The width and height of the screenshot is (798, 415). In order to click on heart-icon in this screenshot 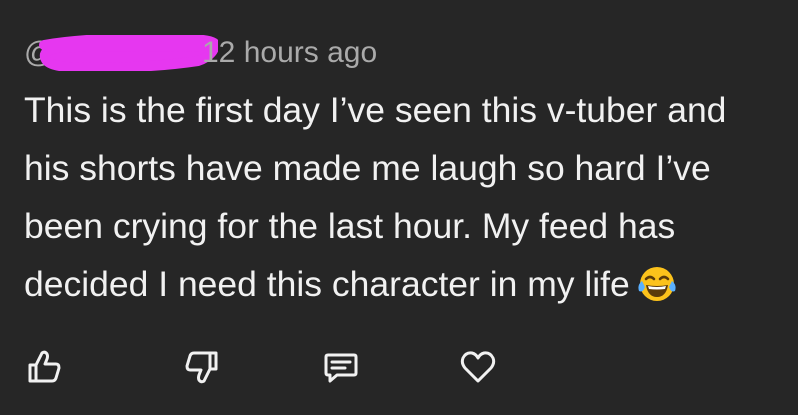, I will do `click(478, 367)`.